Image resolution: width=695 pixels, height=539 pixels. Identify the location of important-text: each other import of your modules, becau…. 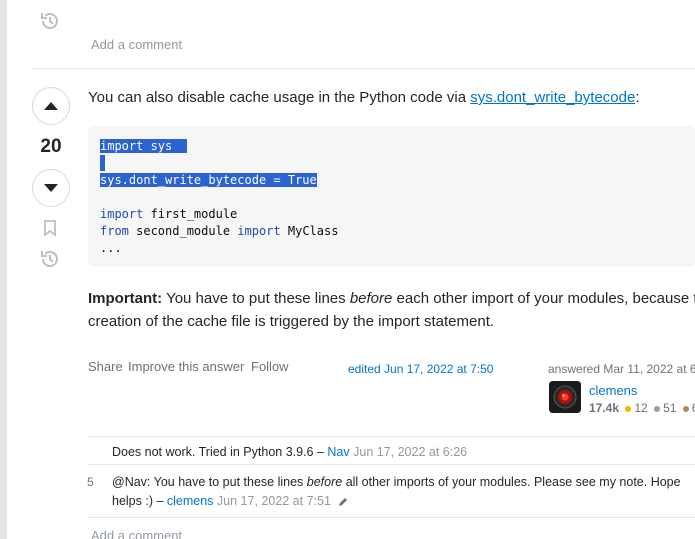
(543, 298).